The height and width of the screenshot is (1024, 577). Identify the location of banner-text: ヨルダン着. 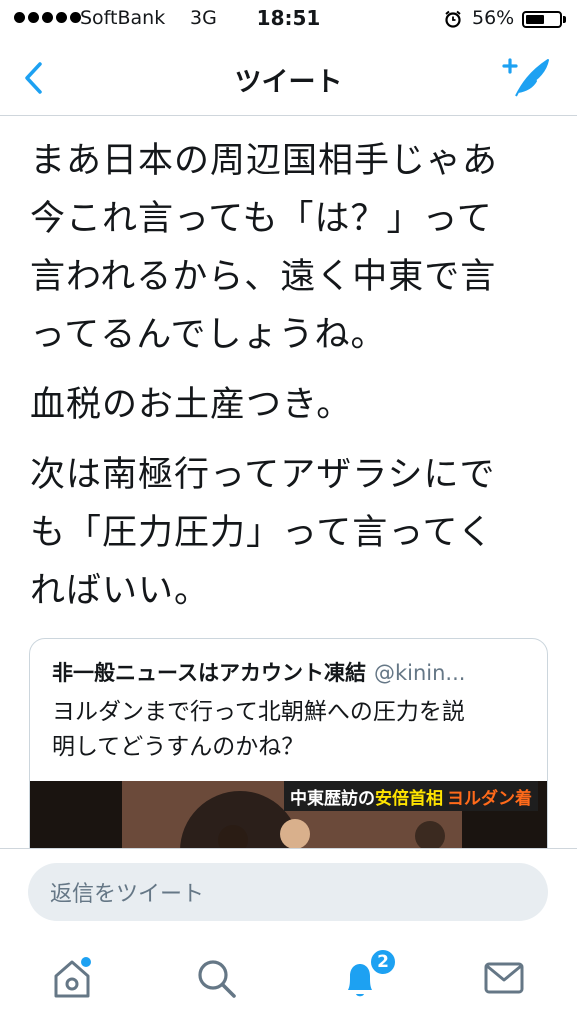
(489, 798).